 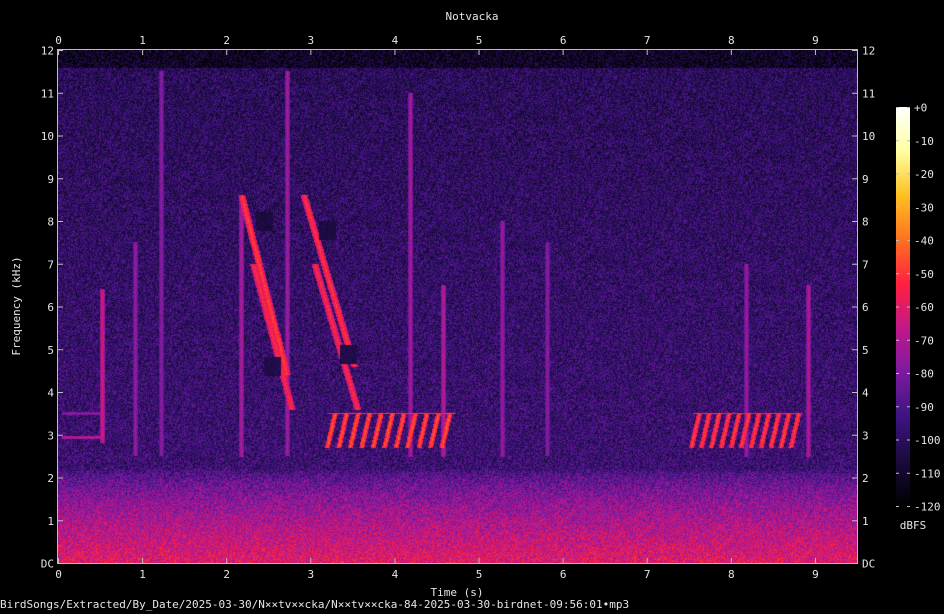 I want to click on y-tick-label-right: 12, so click(x=868, y=51).